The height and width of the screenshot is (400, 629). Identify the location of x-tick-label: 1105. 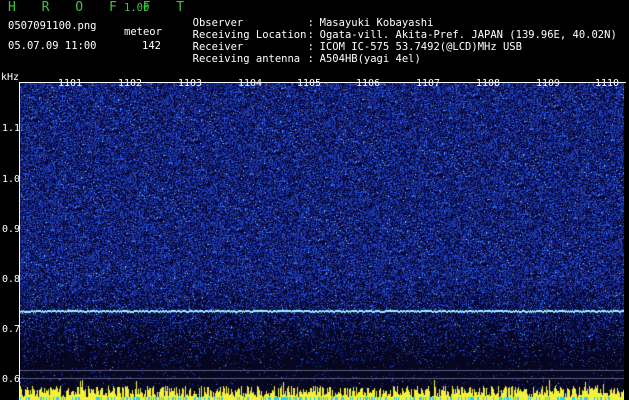
(309, 83).